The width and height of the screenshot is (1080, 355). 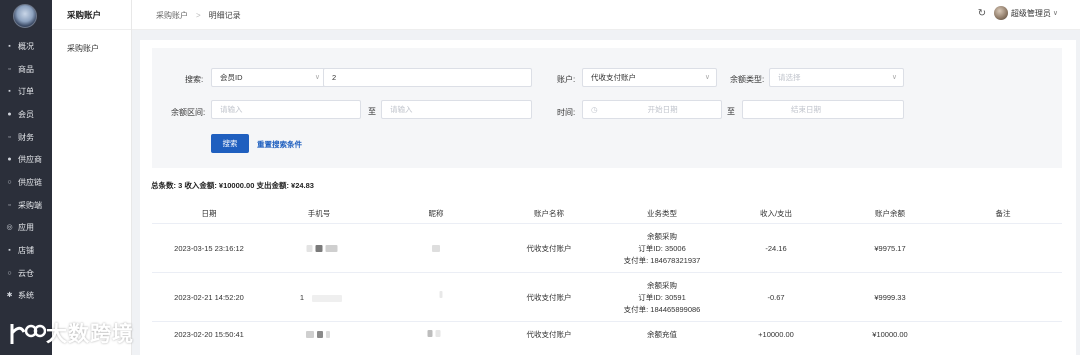 What do you see at coordinates (269, 77) in the screenshot?
I see `search-field-select: 会员ID ∨` at bounding box center [269, 77].